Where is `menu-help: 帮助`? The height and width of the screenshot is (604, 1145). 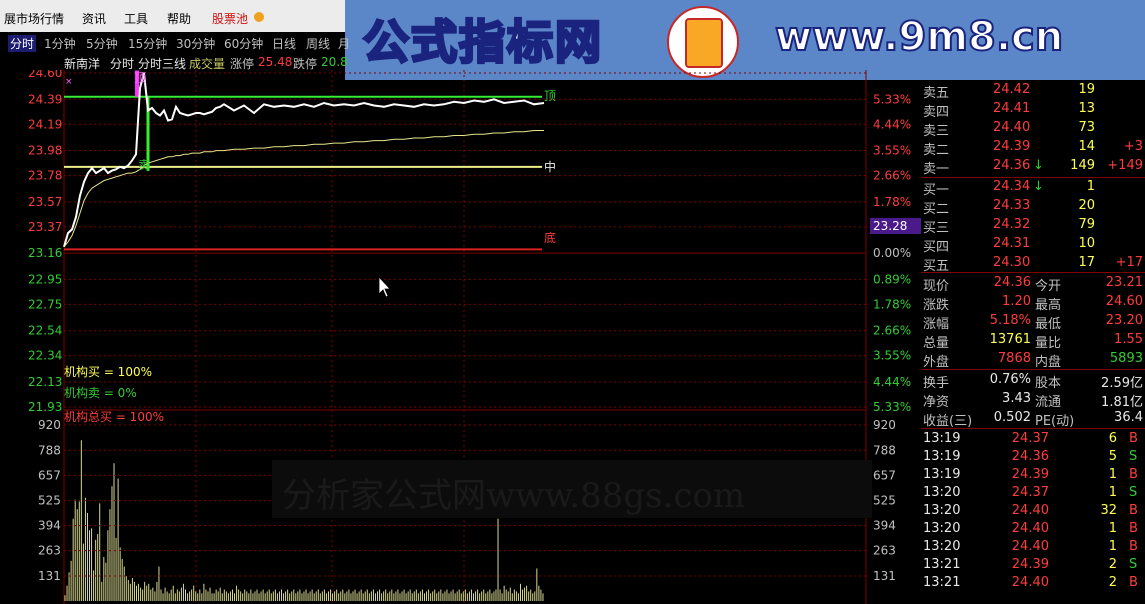 menu-help: 帮助 is located at coordinates (179, 18).